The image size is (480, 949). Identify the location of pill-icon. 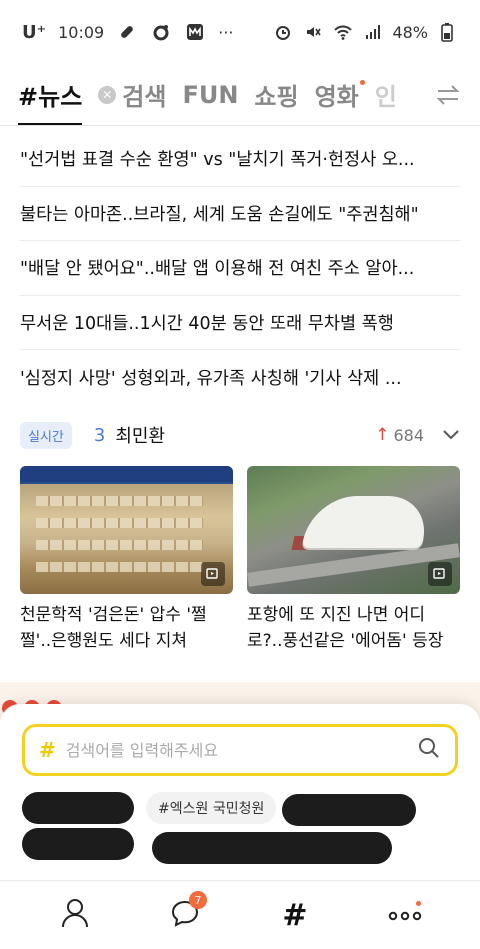
(127, 32).